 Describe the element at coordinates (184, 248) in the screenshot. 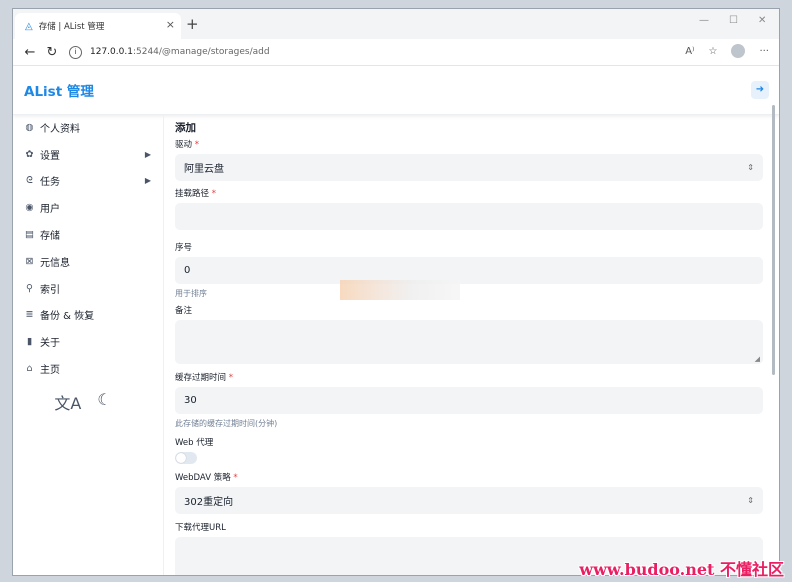

I see `order-label: 序号` at that location.